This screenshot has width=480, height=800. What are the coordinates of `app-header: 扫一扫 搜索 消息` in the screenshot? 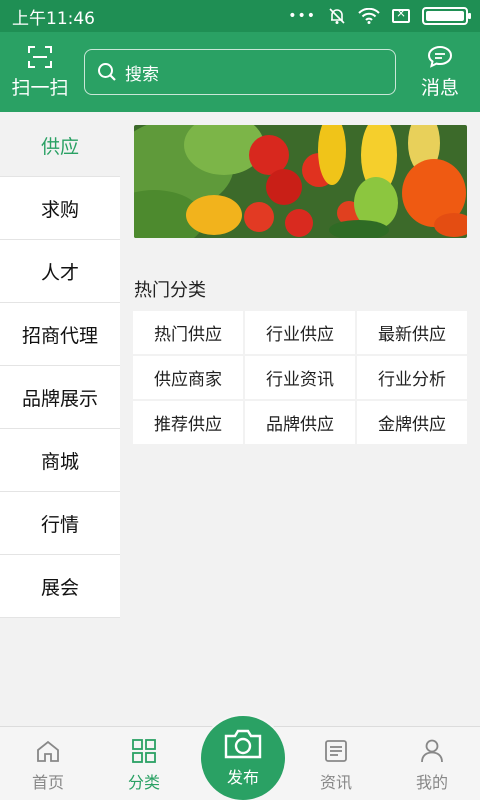 It's located at (240, 72).